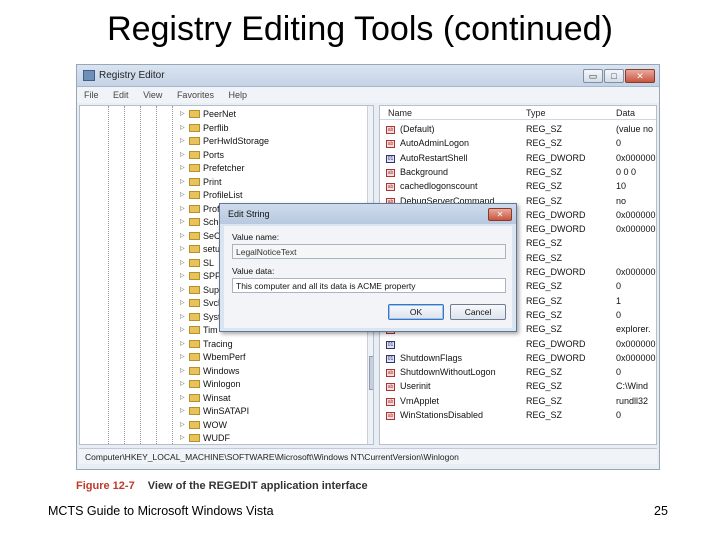  Describe the element at coordinates (614, 76) in the screenshot. I see `maximize-button: □` at that location.